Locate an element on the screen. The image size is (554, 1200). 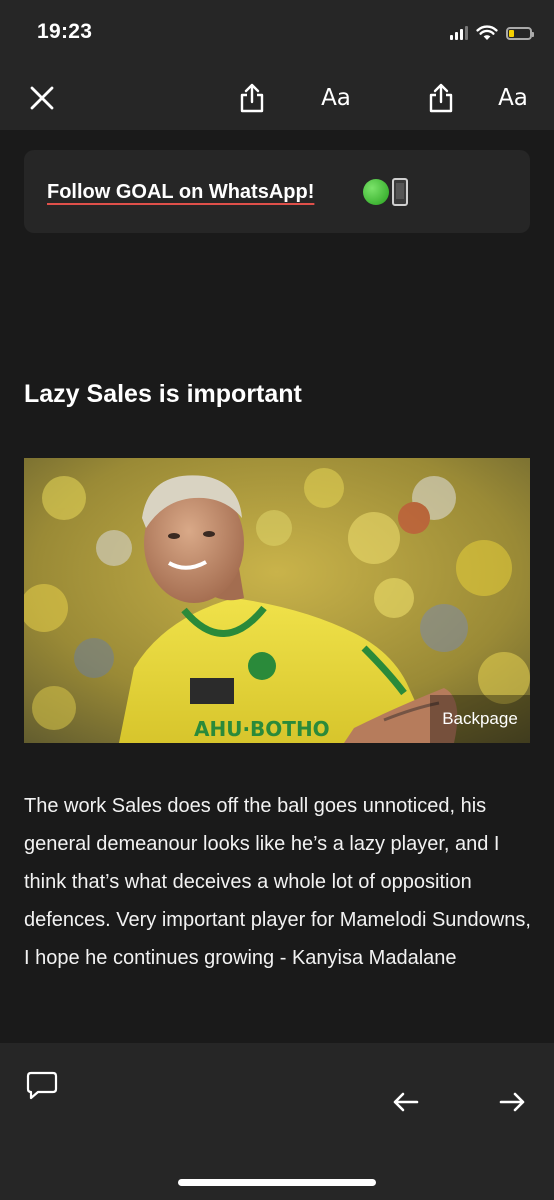
status-time: 19:23 is located at coordinates (65, 31).